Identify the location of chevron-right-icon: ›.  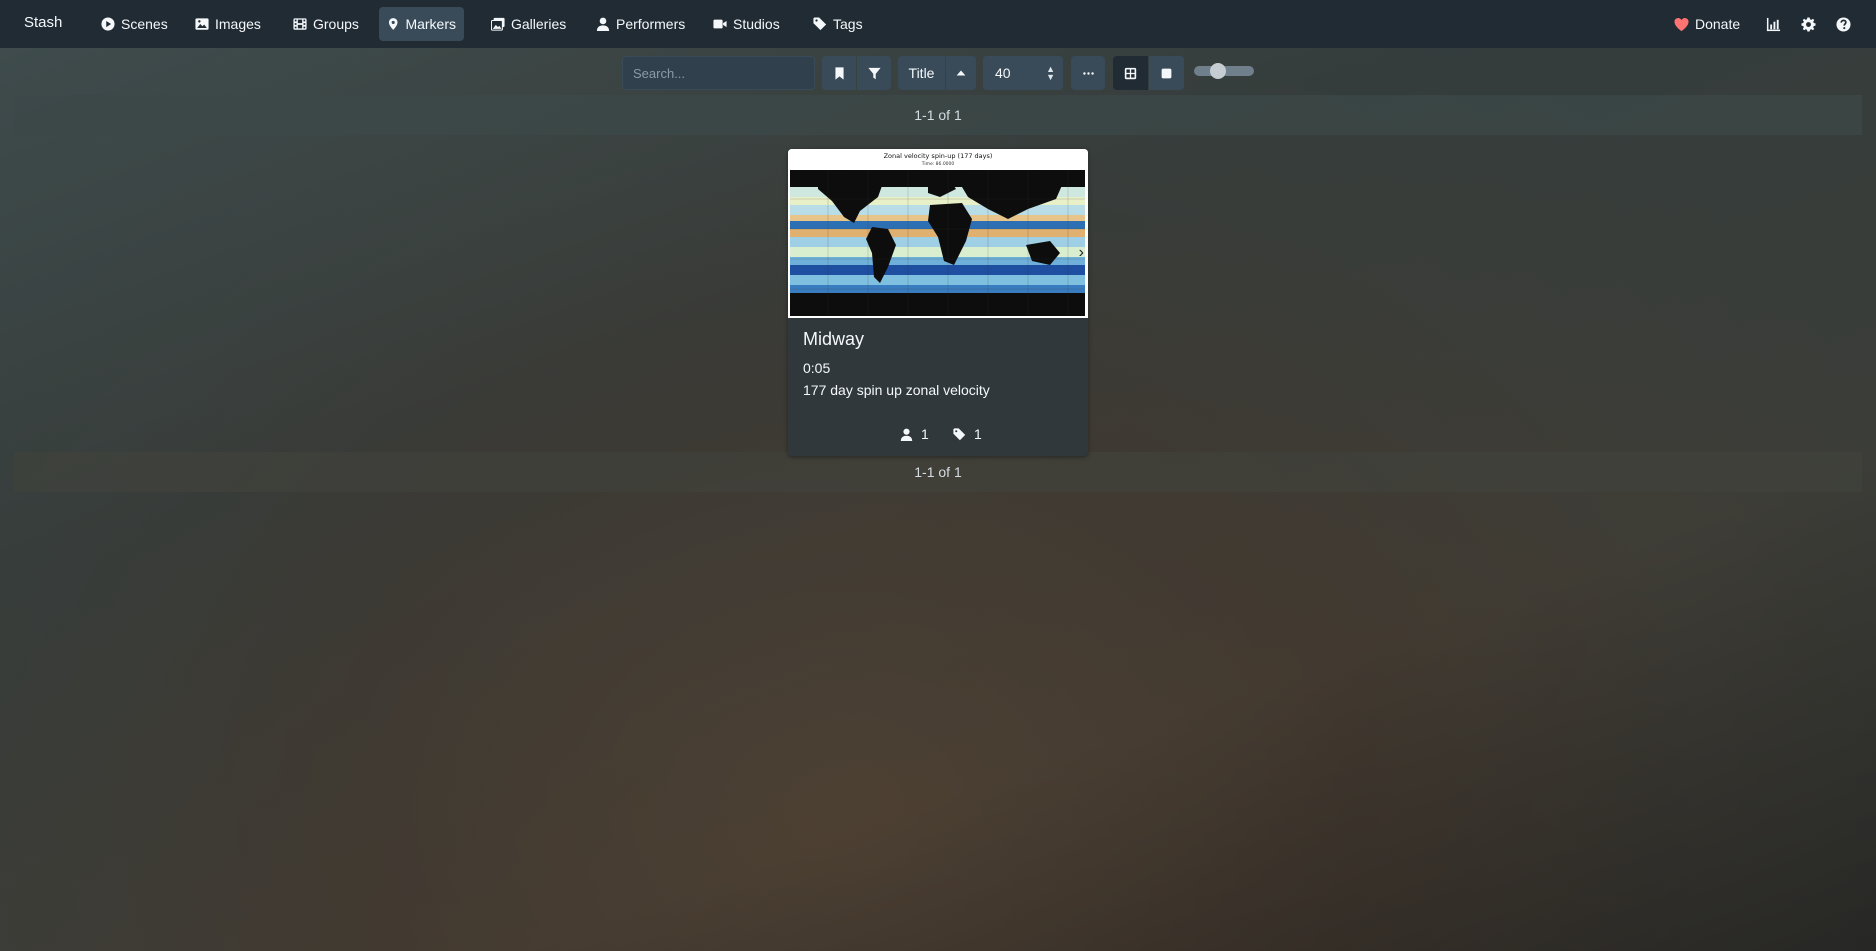
(1081, 253).